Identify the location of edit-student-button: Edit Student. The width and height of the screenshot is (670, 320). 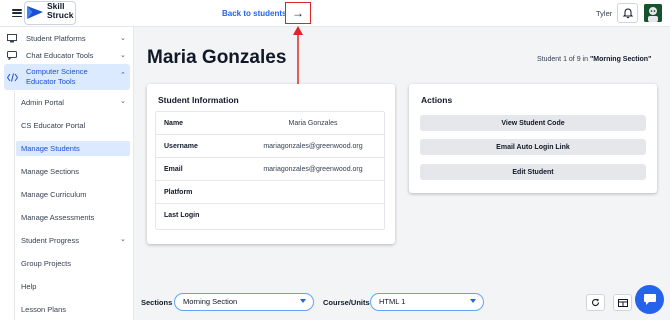
(533, 172).